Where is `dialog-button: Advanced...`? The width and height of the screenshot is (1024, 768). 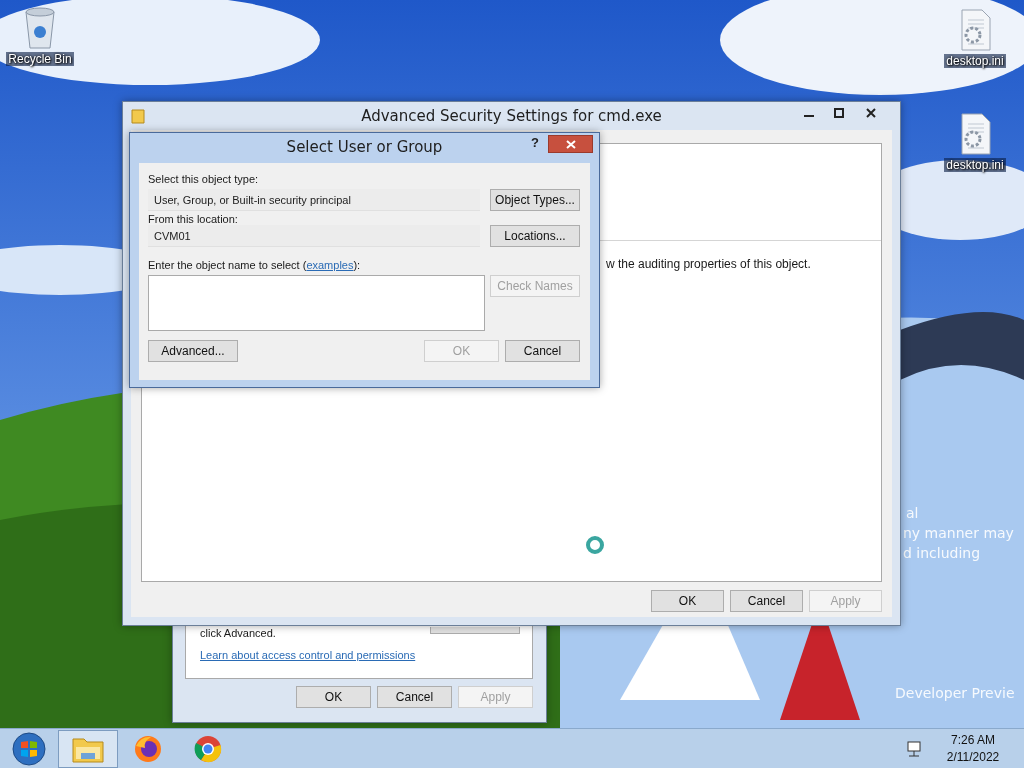 dialog-button: Advanced... is located at coordinates (193, 351).